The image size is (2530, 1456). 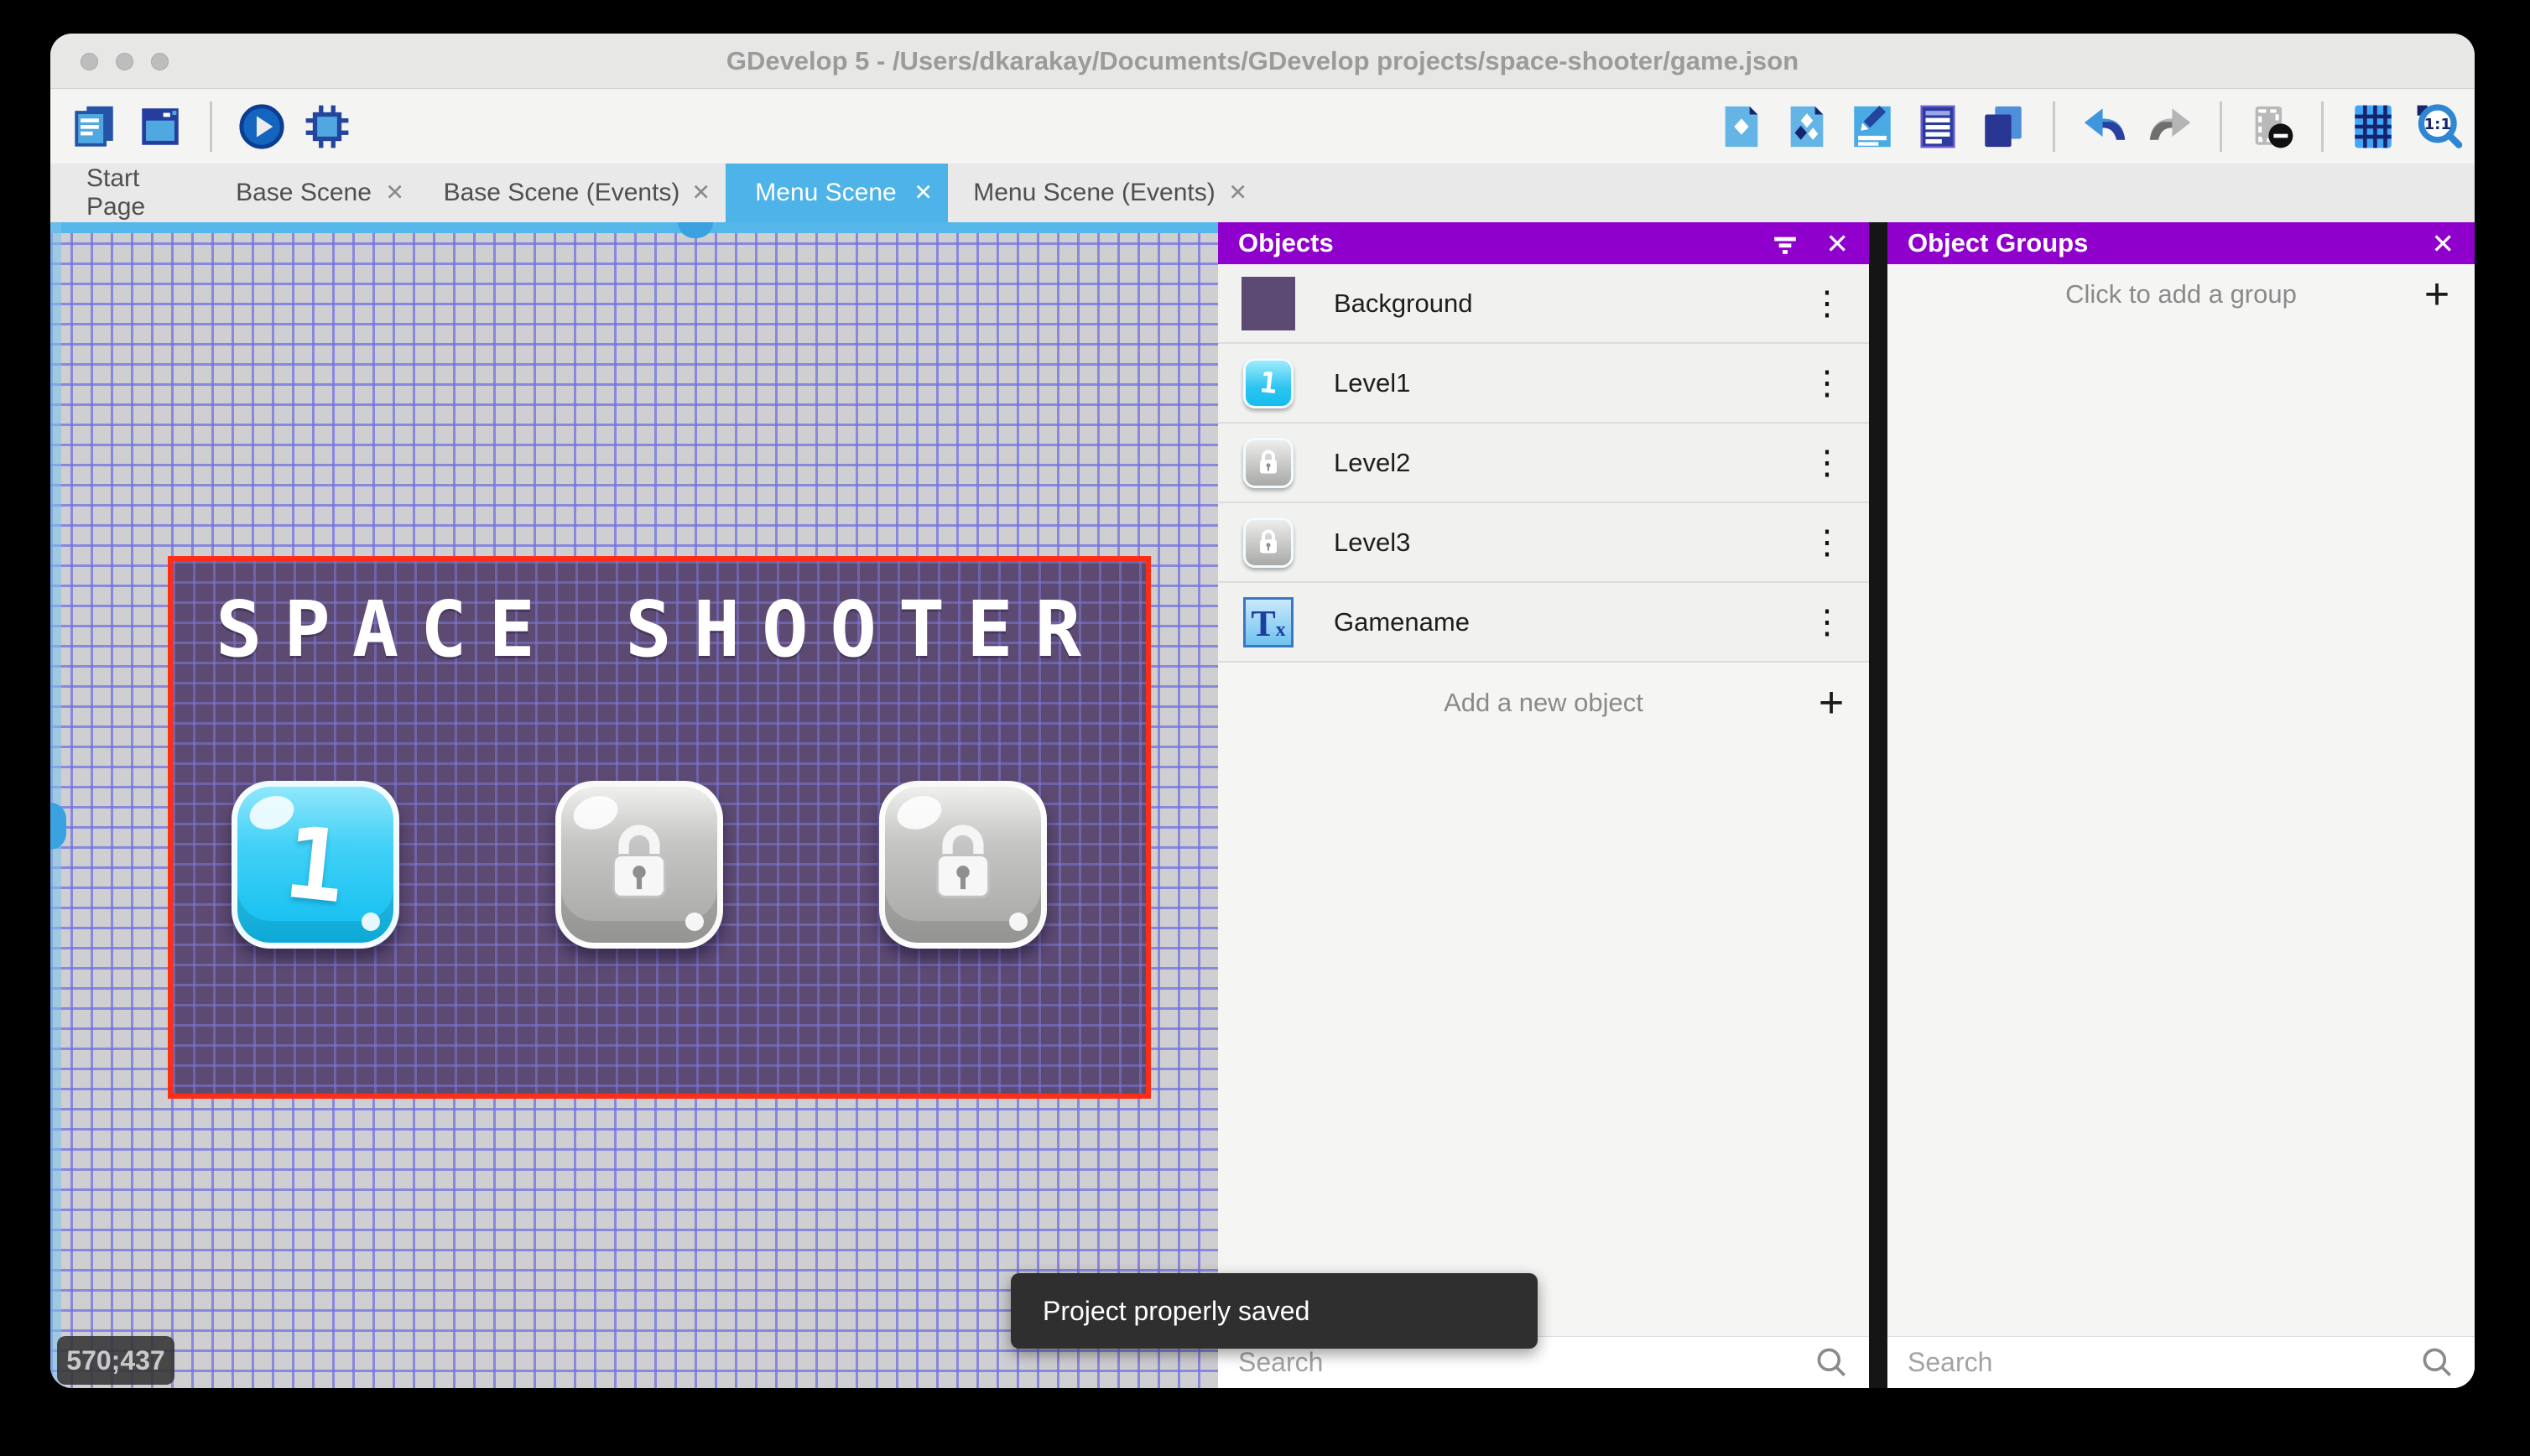 I want to click on objects-panel-title: Objects, so click(x=1286, y=242).